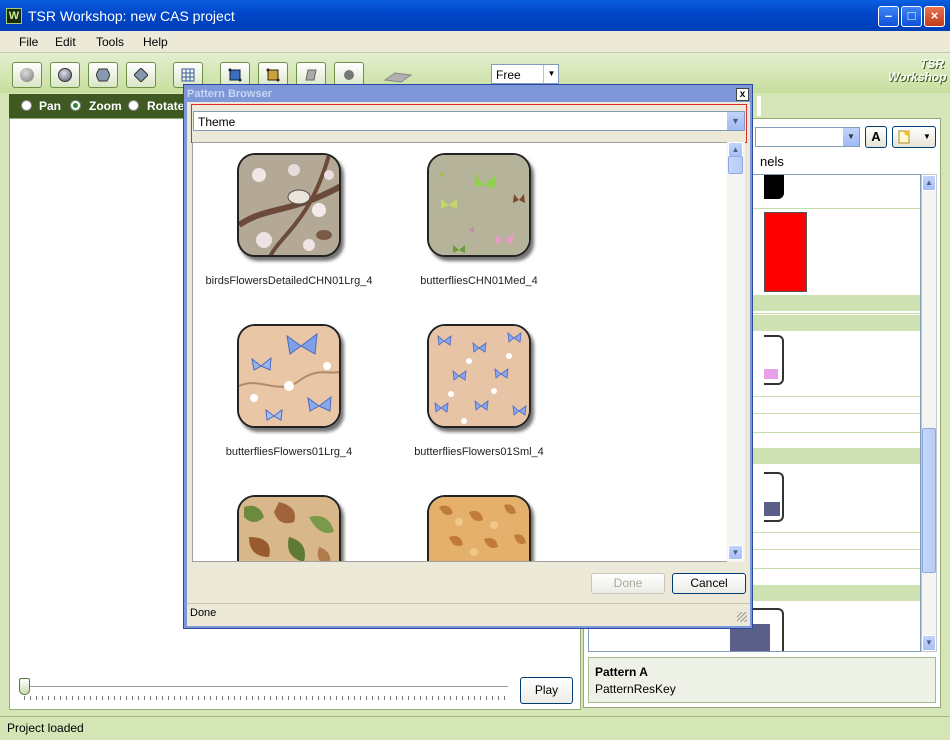 This screenshot has width=950, height=740. What do you see at coordinates (75, 105) in the screenshot?
I see `zoom-radio` at bounding box center [75, 105].